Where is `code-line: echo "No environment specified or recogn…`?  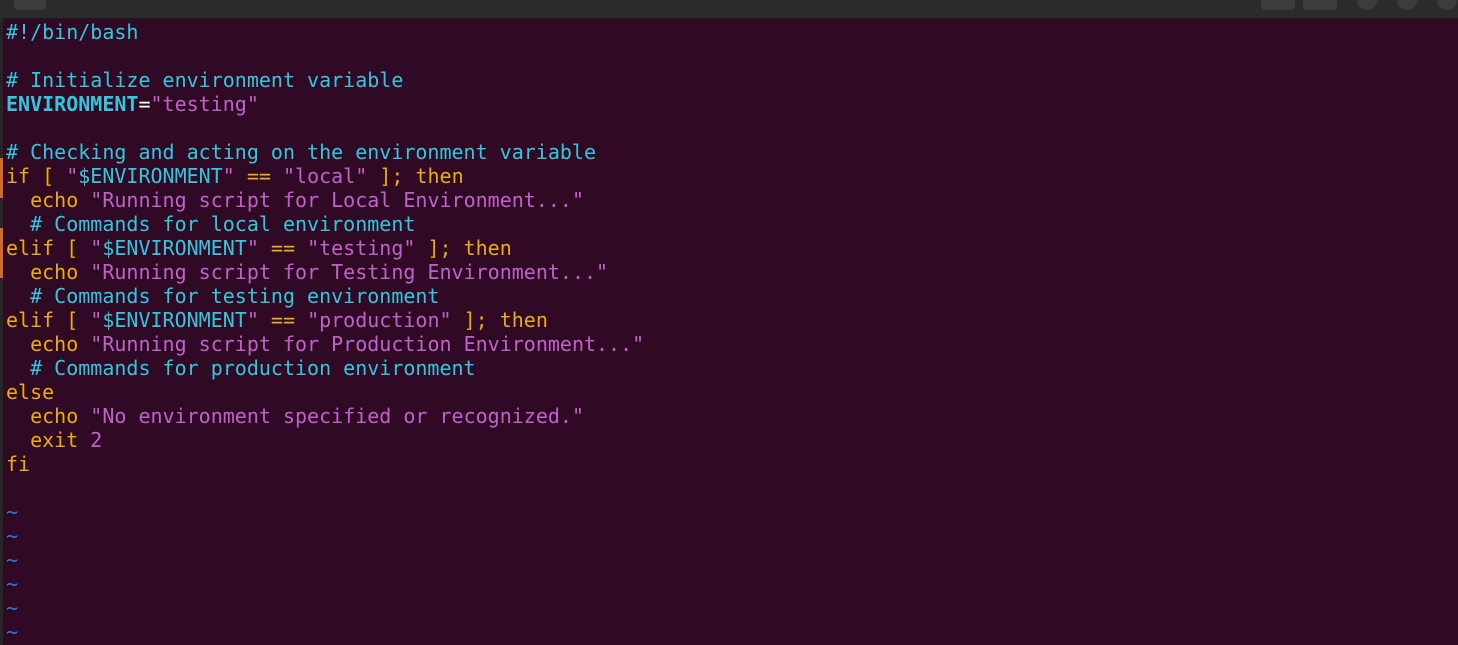 code-line: echo "No environment specified or recogn… is located at coordinates (726, 416).